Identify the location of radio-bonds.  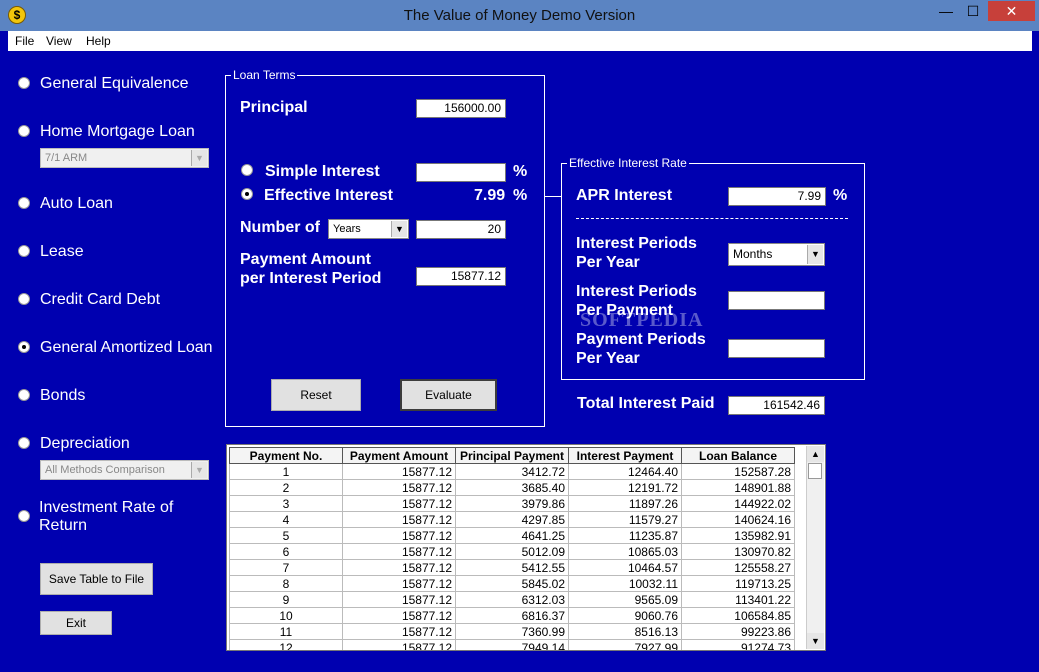
(24, 395).